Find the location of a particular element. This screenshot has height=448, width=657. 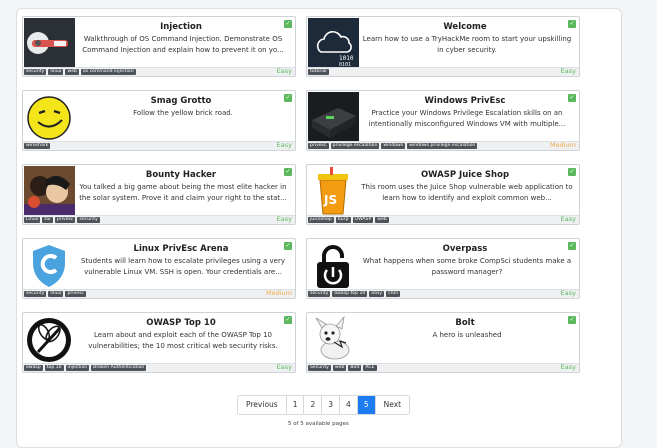

room-tag: tutorial is located at coordinates (318, 72).